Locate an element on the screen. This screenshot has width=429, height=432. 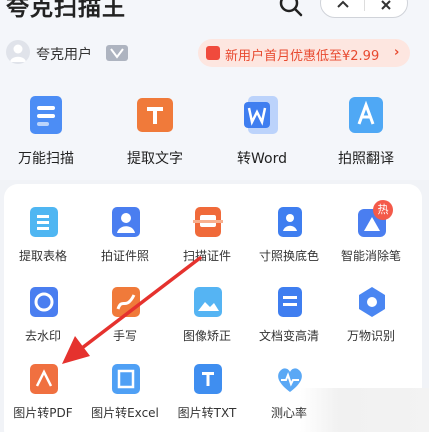
word-icon is located at coordinates (261, 115).